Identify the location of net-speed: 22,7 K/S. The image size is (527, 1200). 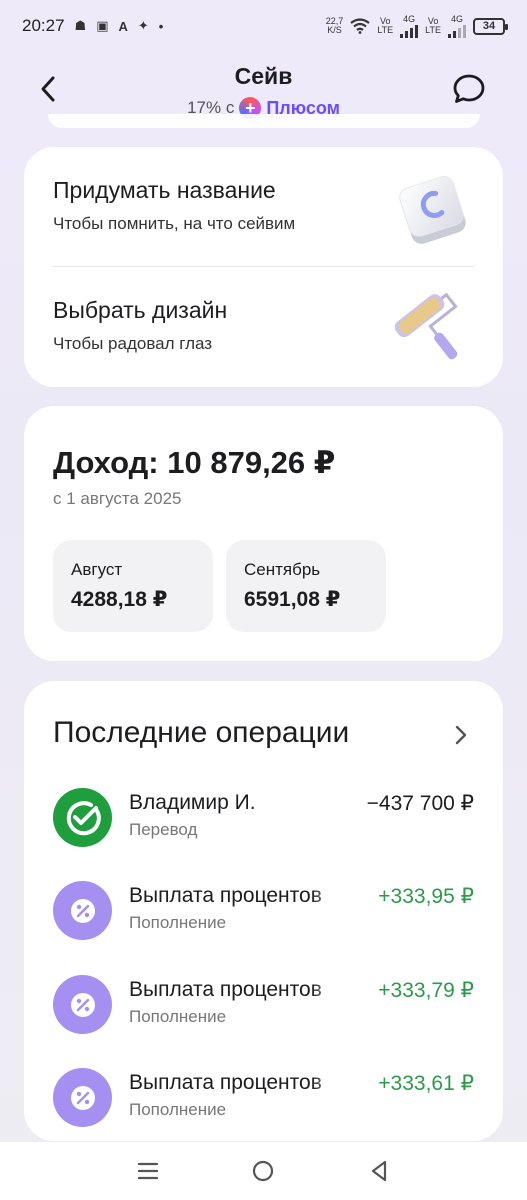
(334, 25).